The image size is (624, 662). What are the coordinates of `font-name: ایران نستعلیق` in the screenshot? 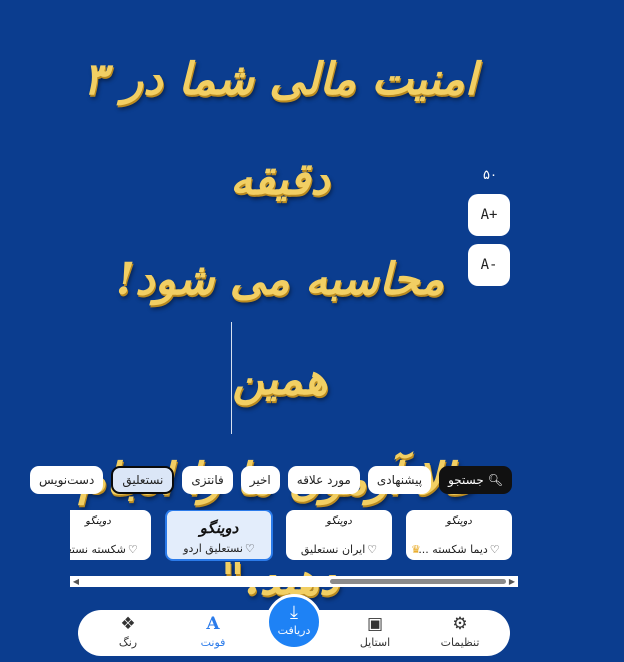 It's located at (333, 549).